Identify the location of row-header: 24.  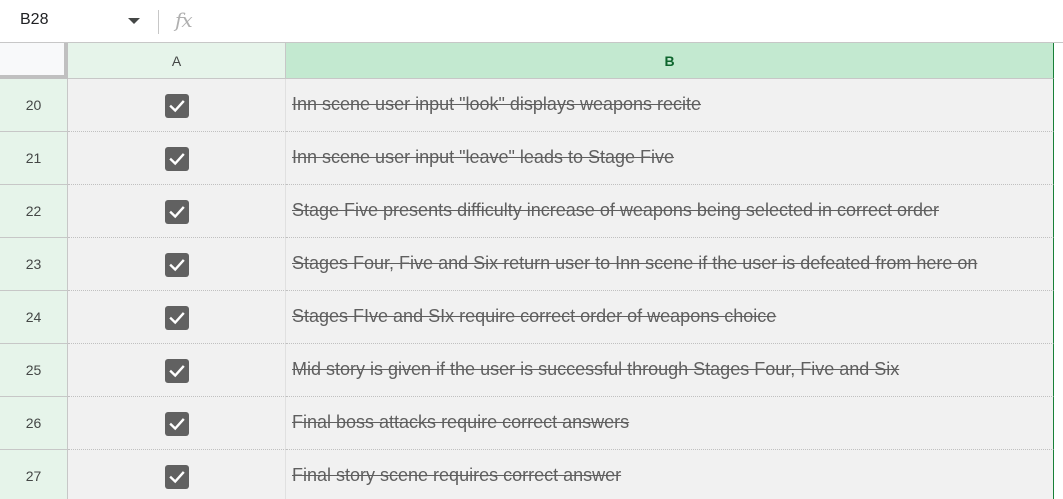
(34, 317).